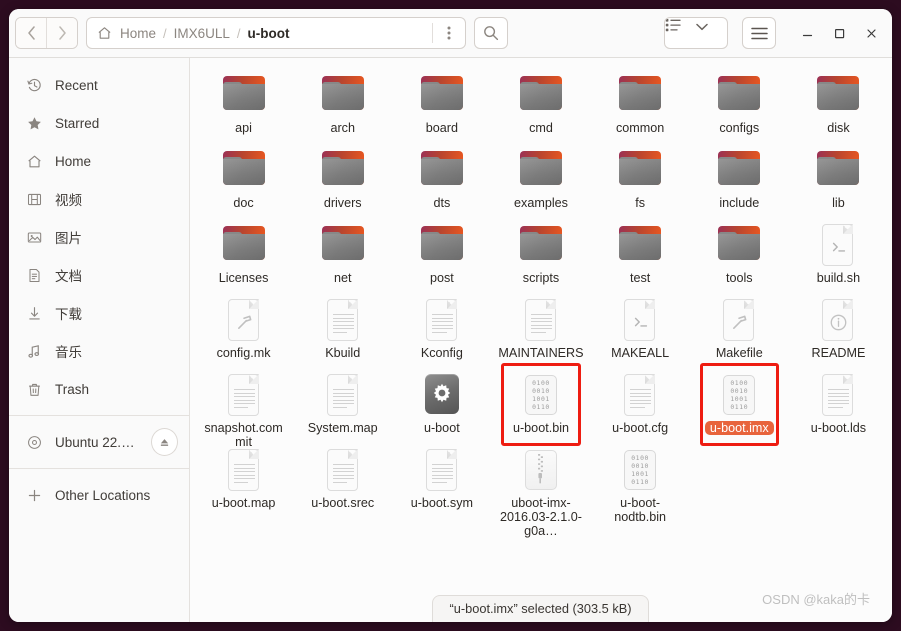  I want to click on file-item: scripts, so click(540, 253).